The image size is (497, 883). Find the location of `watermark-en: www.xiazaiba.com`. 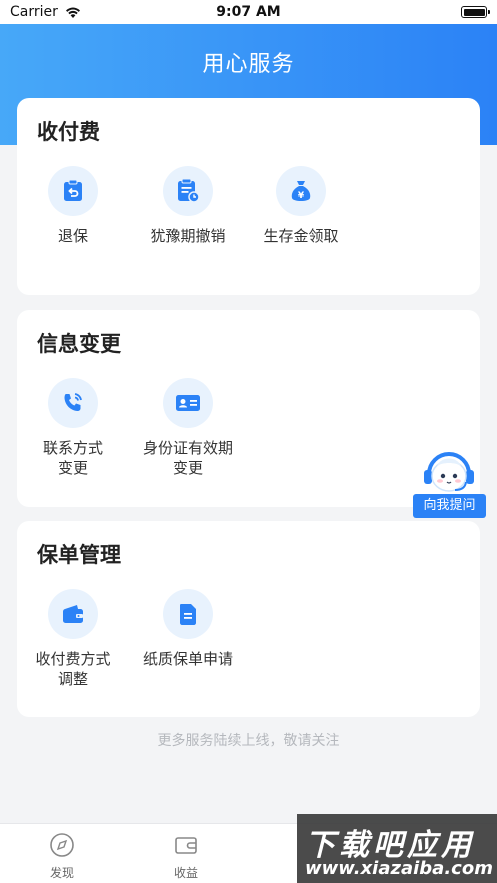

watermark-en: www.xiazaiba.com is located at coordinates (399, 868).